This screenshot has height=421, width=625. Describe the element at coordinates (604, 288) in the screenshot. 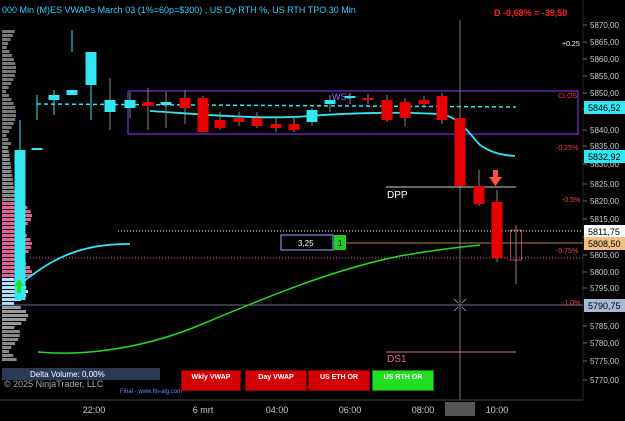

I see `price-tick-label: 5795,00` at that location.